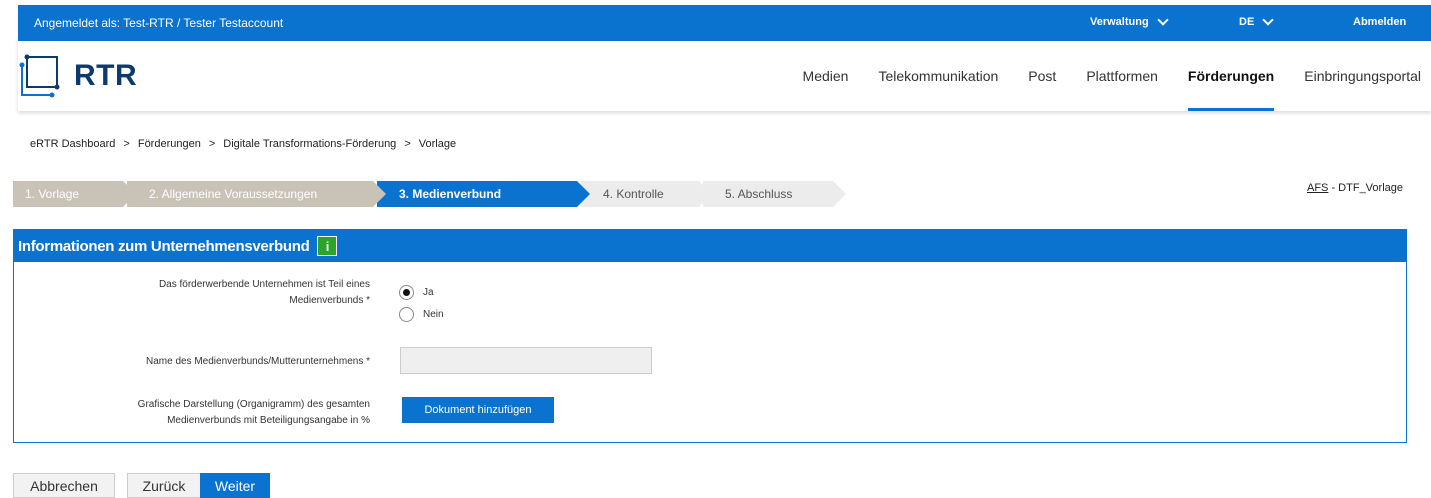  I want to click on radio-nein-circle, so click(406, 314).